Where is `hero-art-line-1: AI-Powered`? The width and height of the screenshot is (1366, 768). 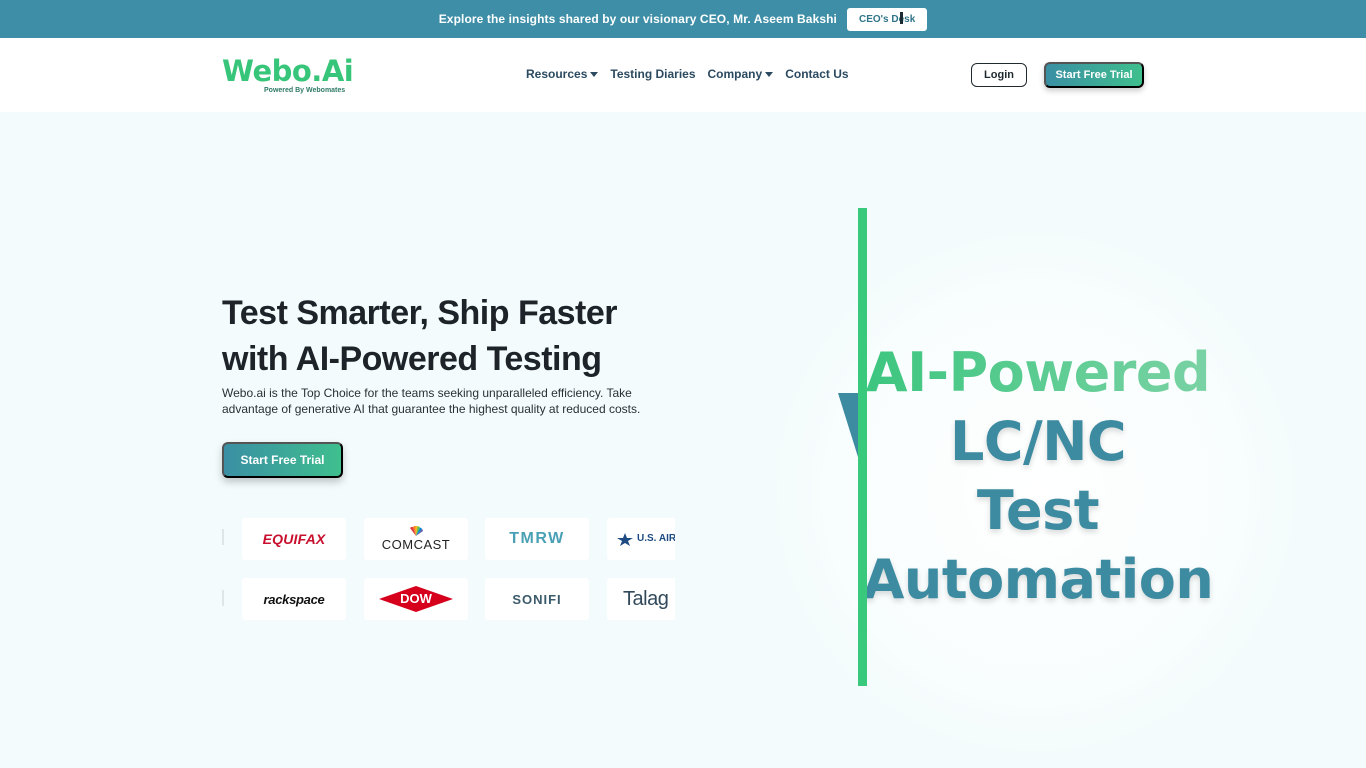 hero-art-line-1: AI-Powered is located at coordinates (1038, 372).